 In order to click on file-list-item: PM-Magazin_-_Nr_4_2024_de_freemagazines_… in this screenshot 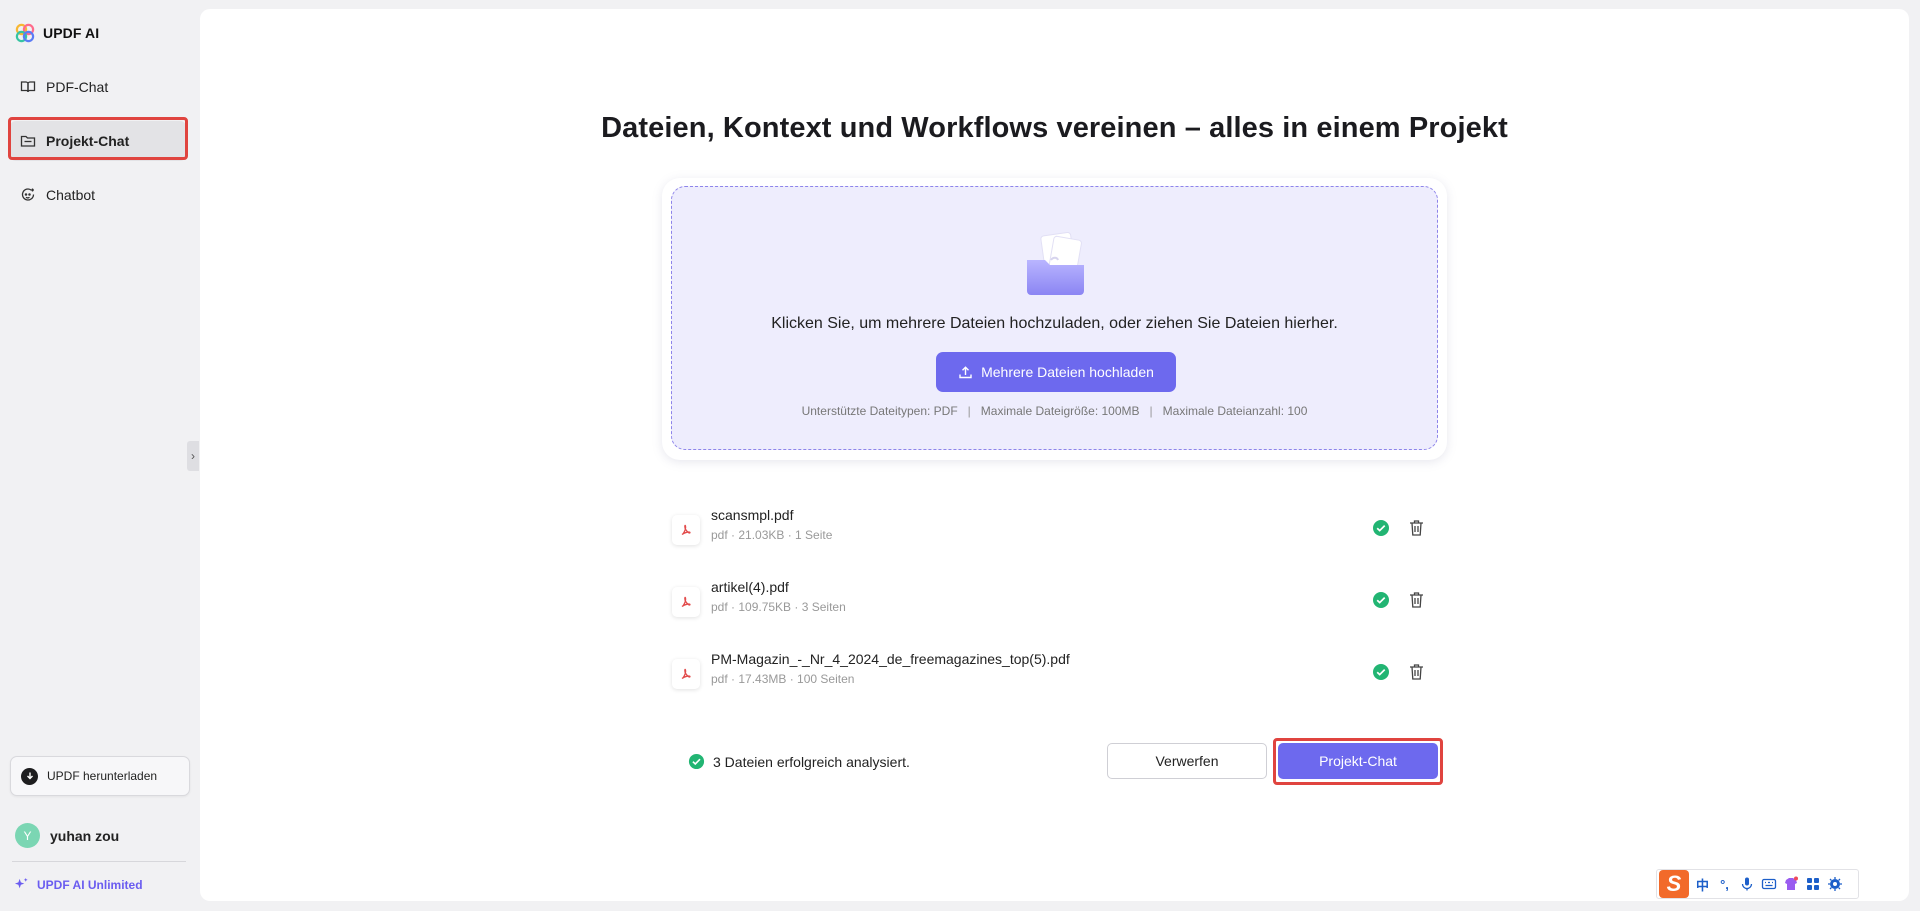, I will do `click(1053, 672)`.